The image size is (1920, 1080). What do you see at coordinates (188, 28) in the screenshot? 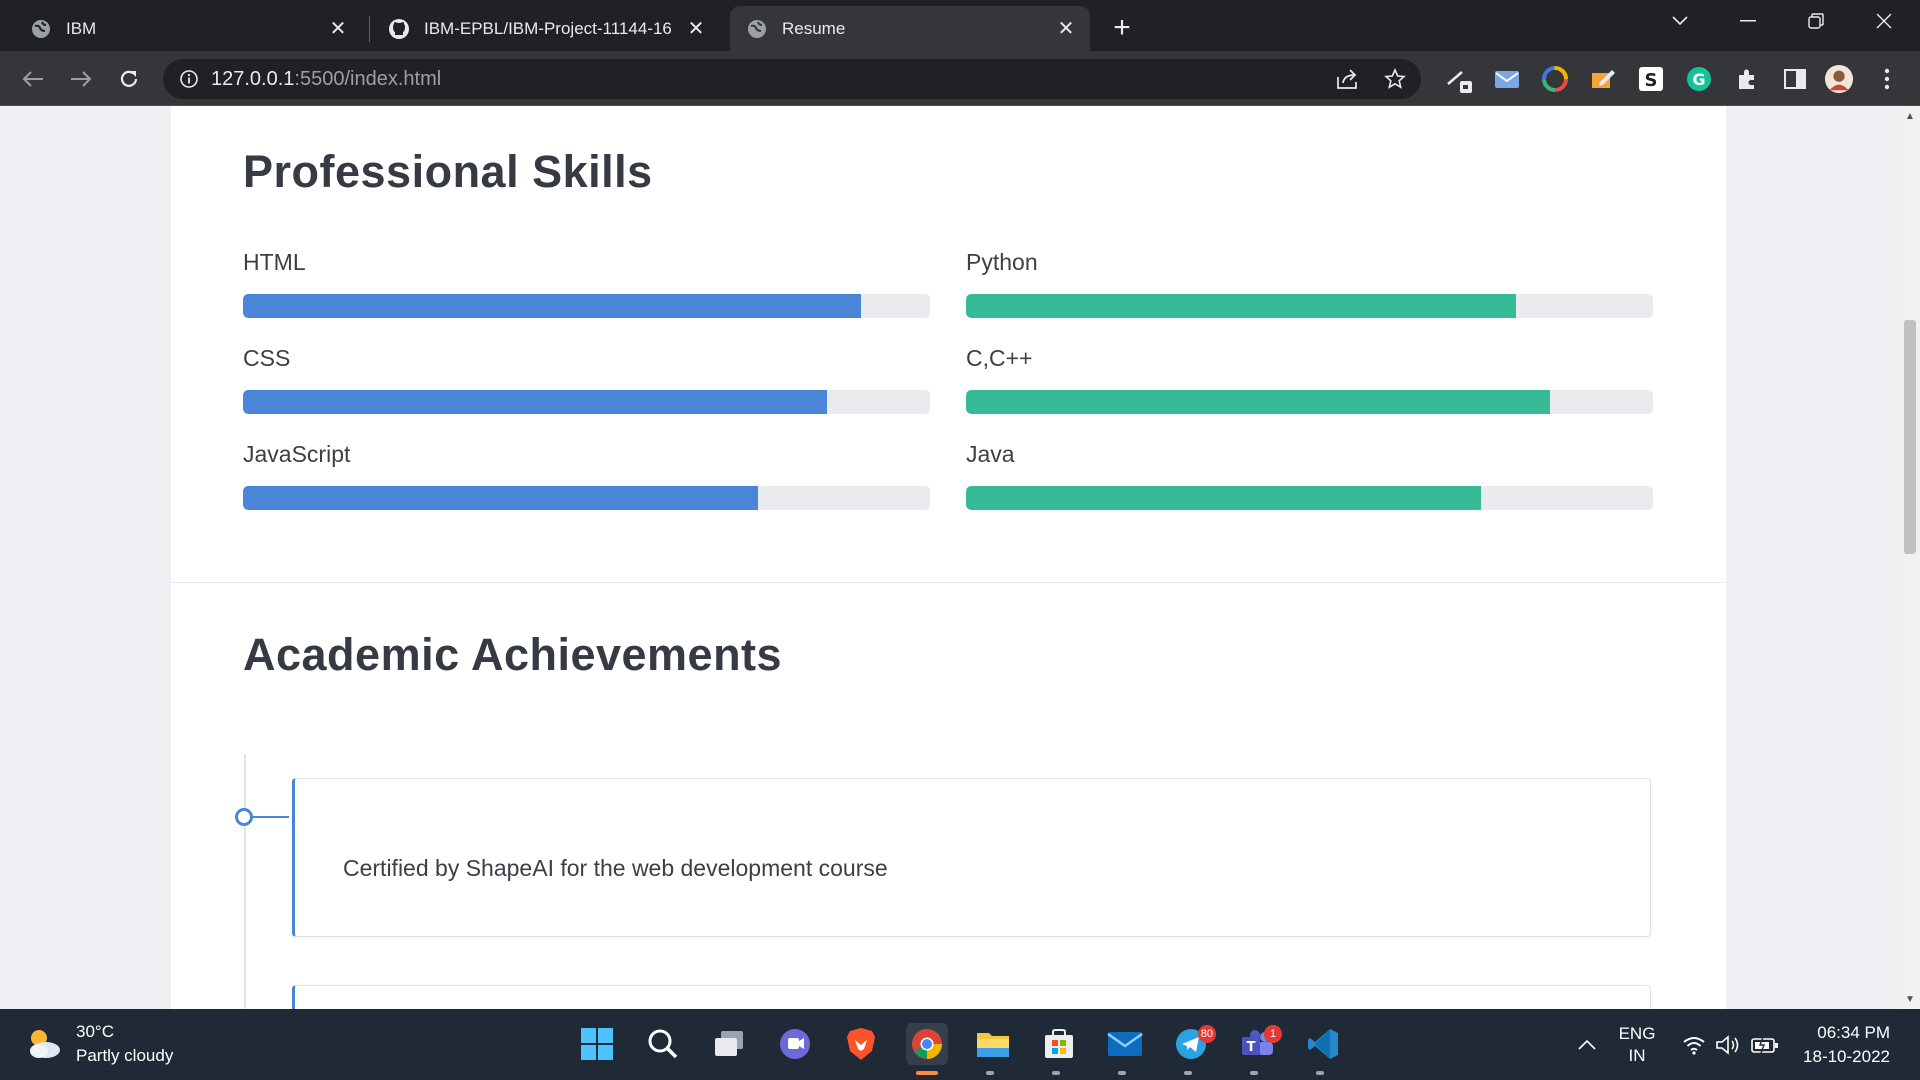
I see `tab-ibm: IBM ✕` at bounding box center [188, 28].